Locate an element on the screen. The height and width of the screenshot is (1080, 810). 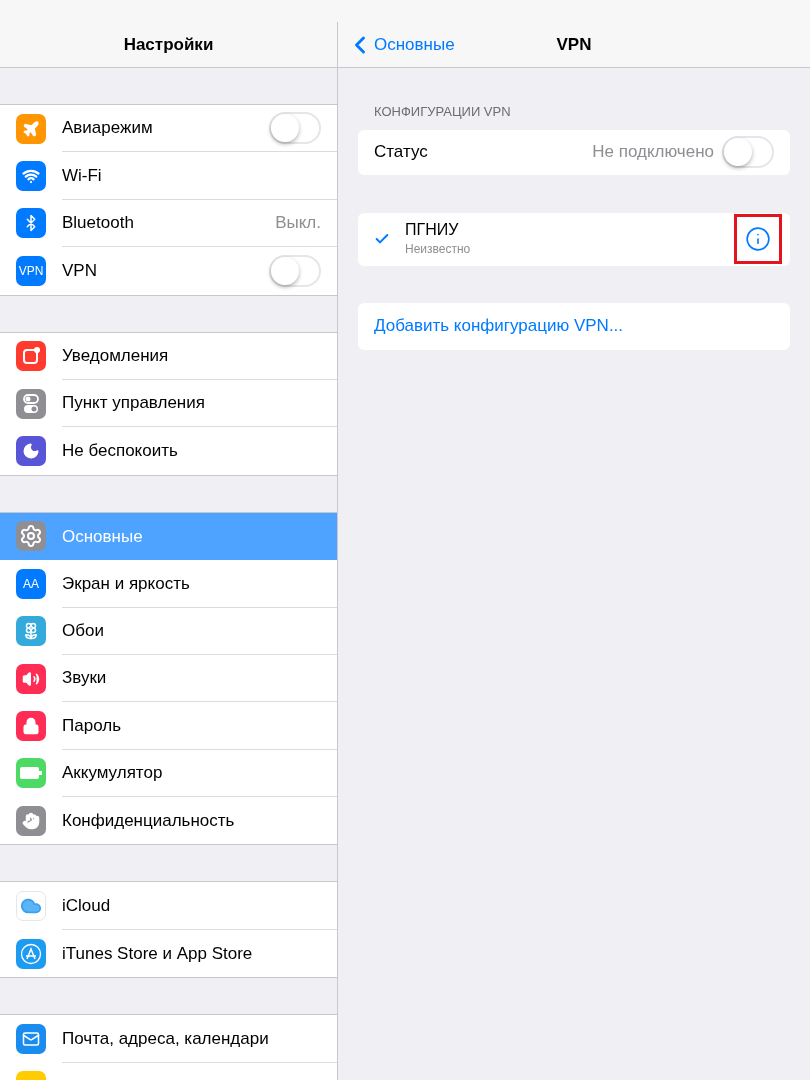
settings-row: iCloud is located at coordinates (168, 906).